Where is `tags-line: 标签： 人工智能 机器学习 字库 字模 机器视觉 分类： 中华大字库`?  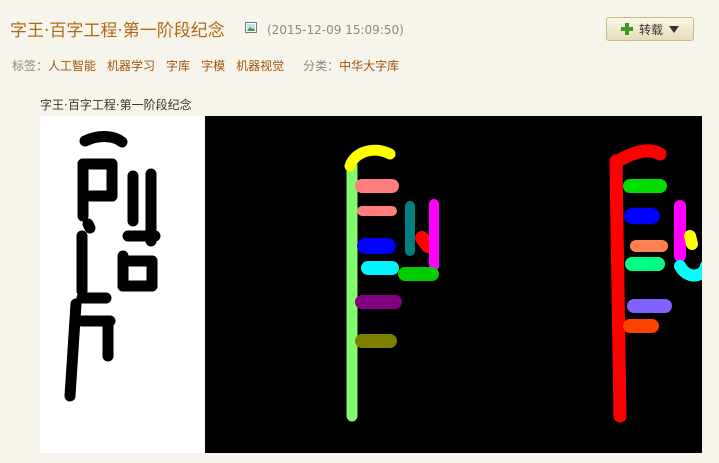
tags-line: 标签： 人工智能 机器学习 字库 字模 机器视觉 分类： 中华大字库 is located at coordinates (211, 65).